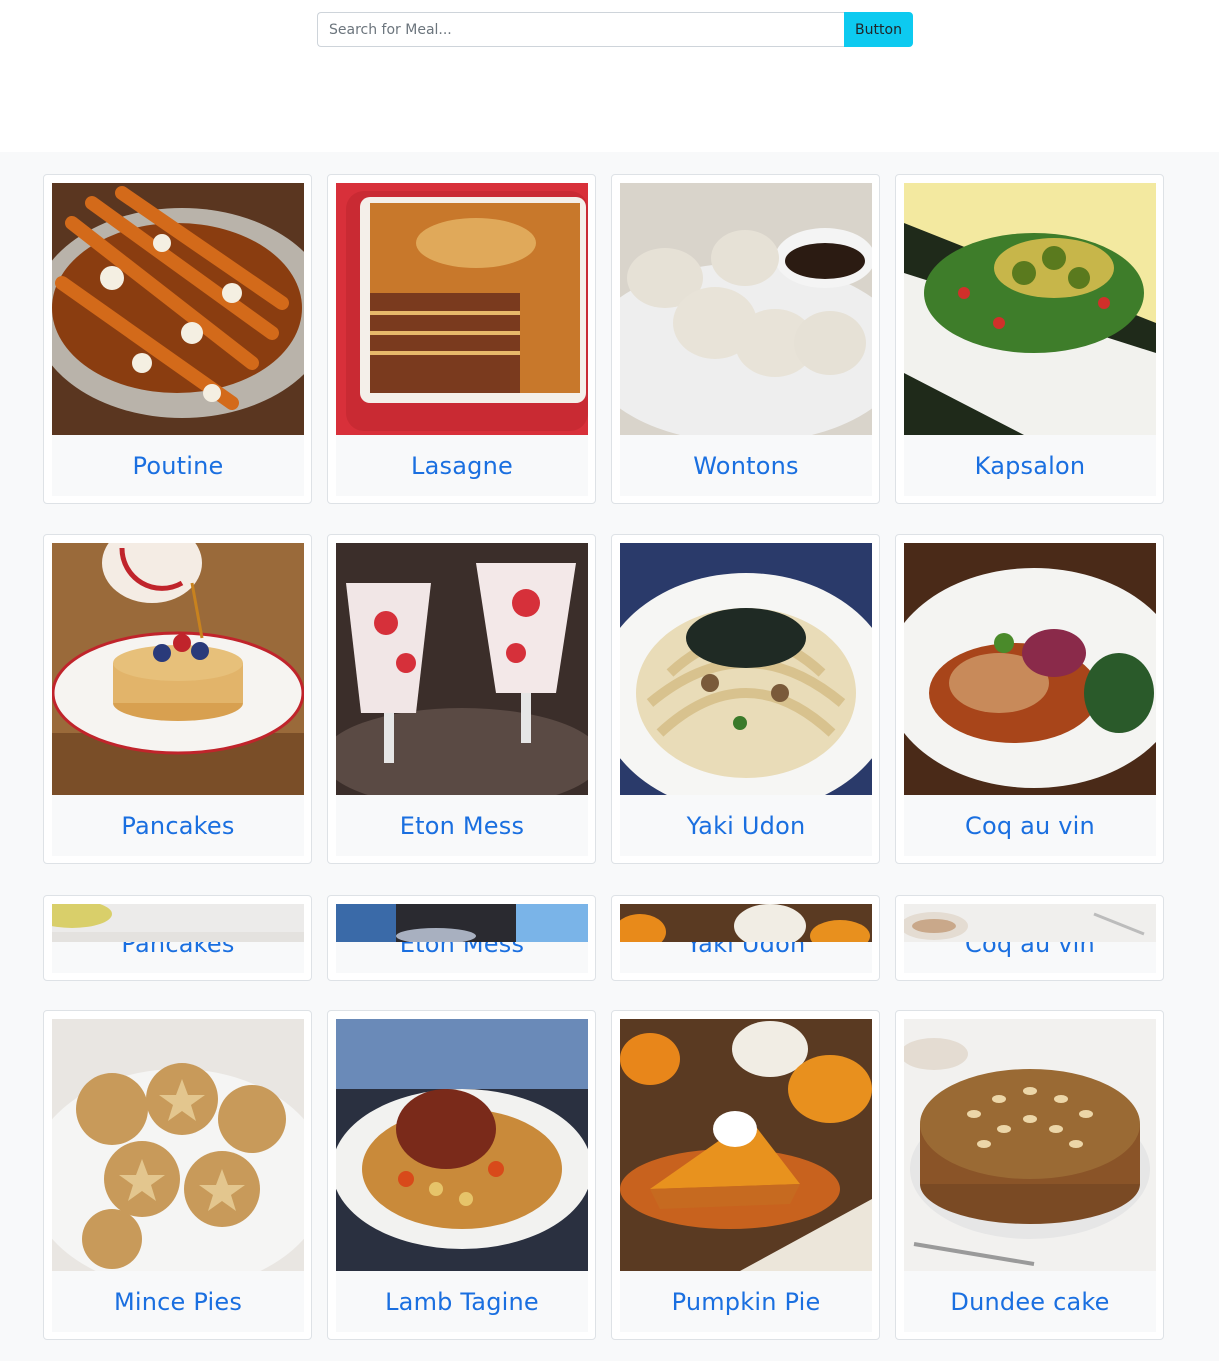 This screenshot has height=1361, width=1219. I want to click on meal-card-mince-pies: Mince Pies, so click(177, 1175).